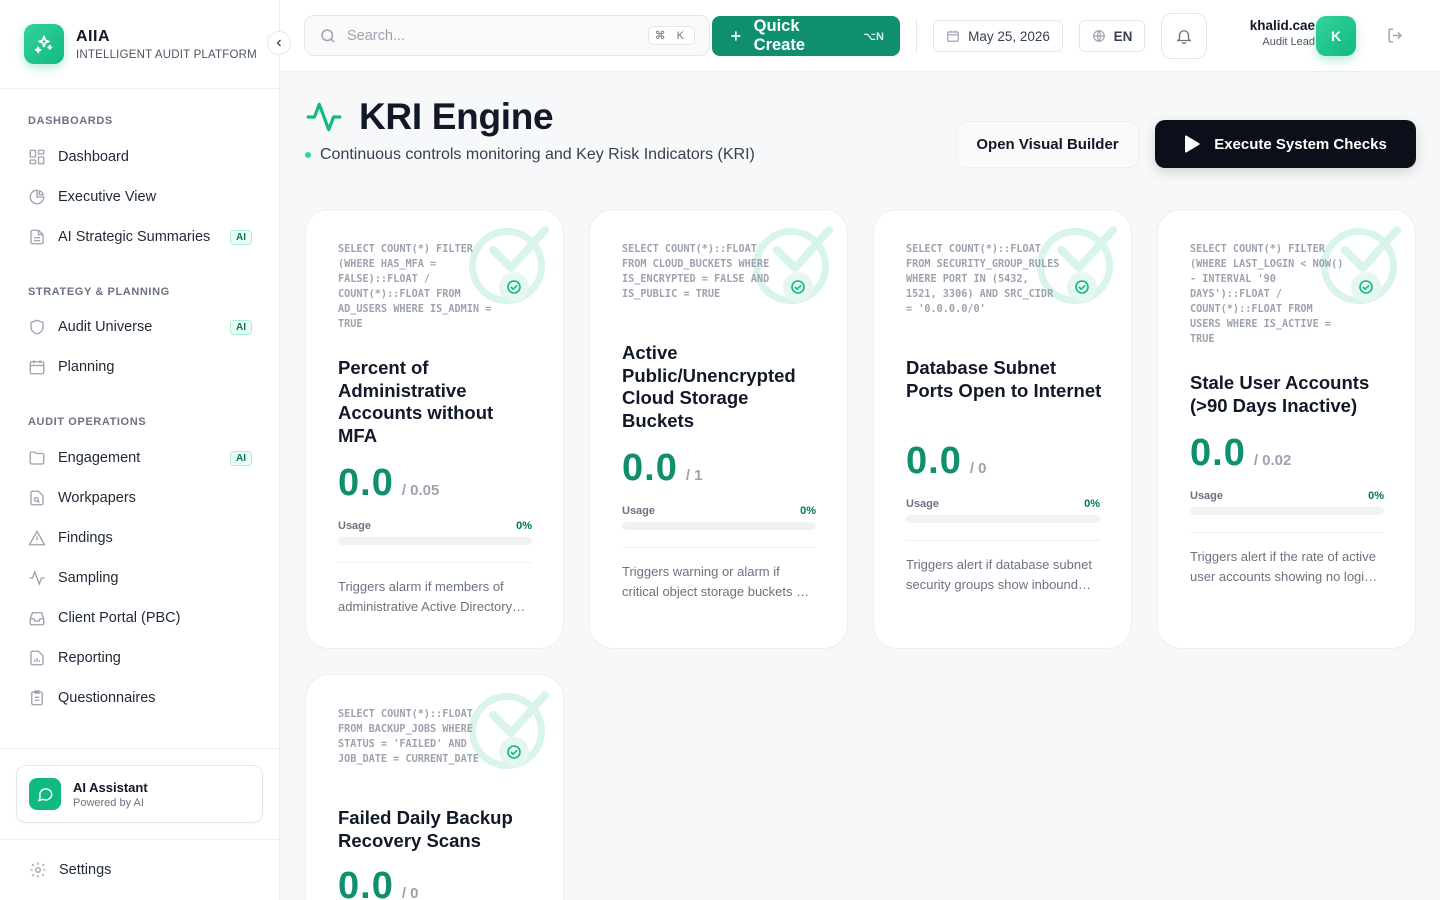 Image resolution: width=1440 pixels, height=900 pixels. I want to click on kri-threshold: / 0, so click(978, 468).